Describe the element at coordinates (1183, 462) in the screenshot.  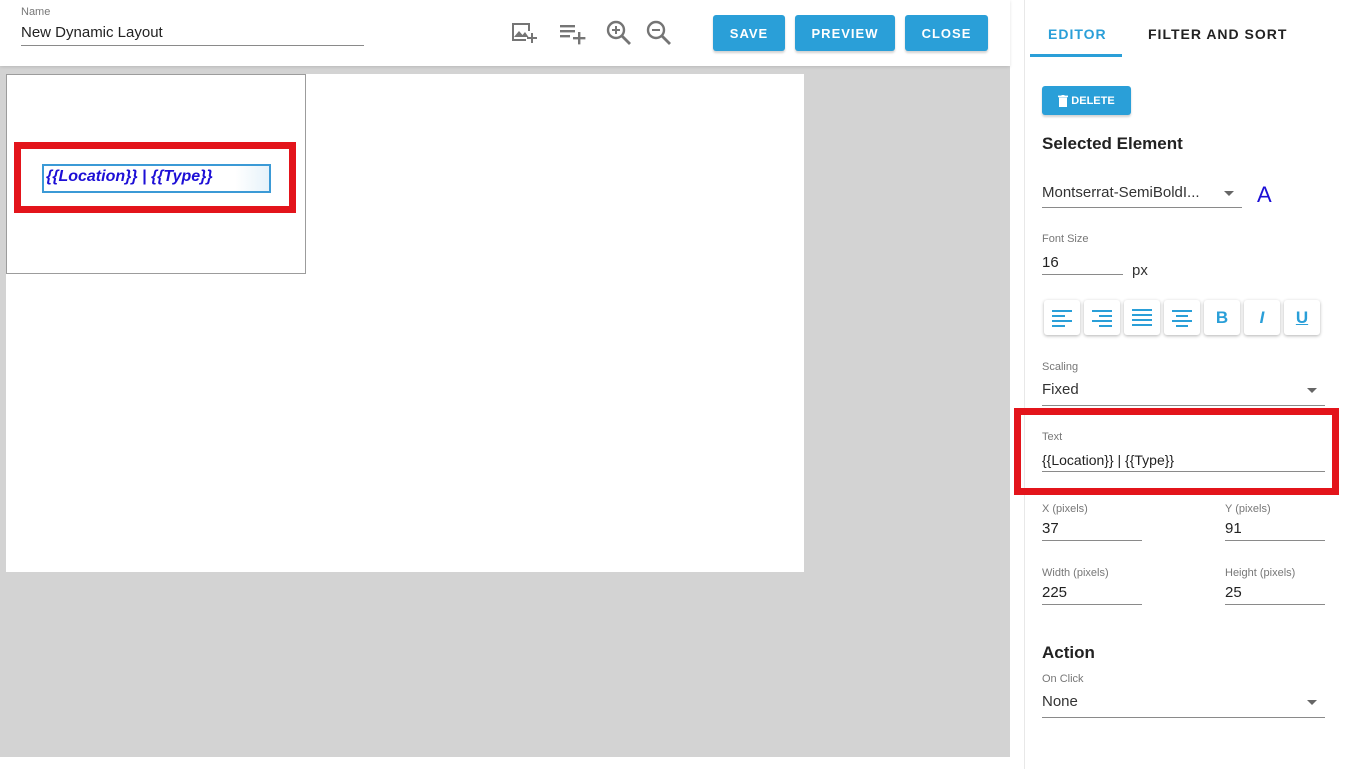
I see `text-input: {{Location}} | {{Type}}` at that location.